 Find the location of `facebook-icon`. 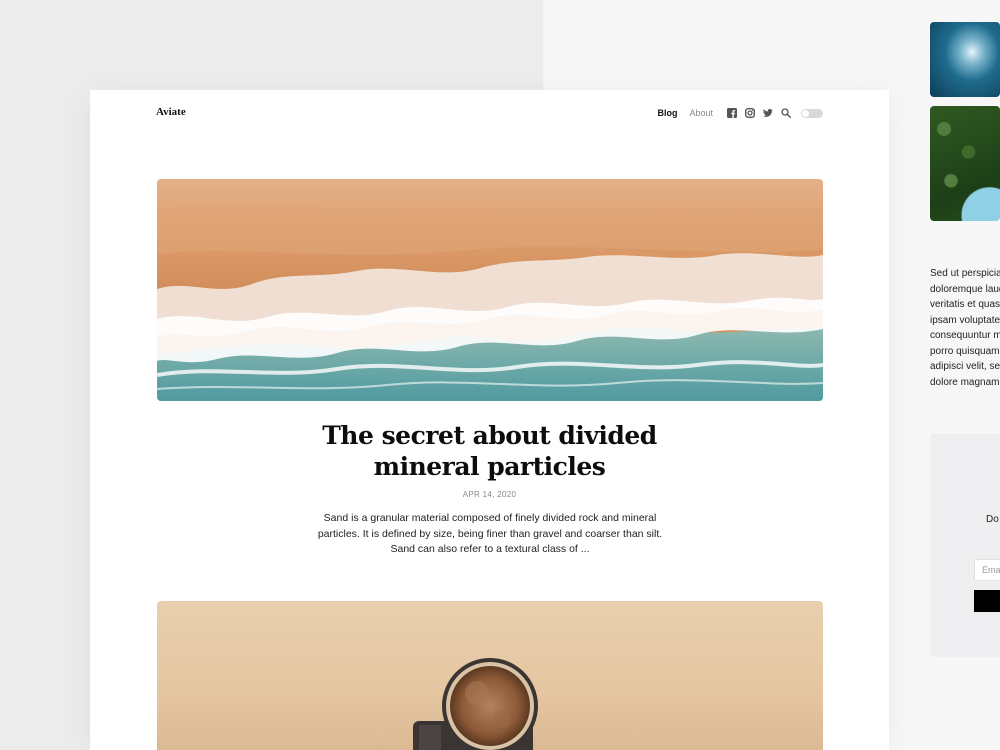

facebook-icon is located at coordinates (732, 113).